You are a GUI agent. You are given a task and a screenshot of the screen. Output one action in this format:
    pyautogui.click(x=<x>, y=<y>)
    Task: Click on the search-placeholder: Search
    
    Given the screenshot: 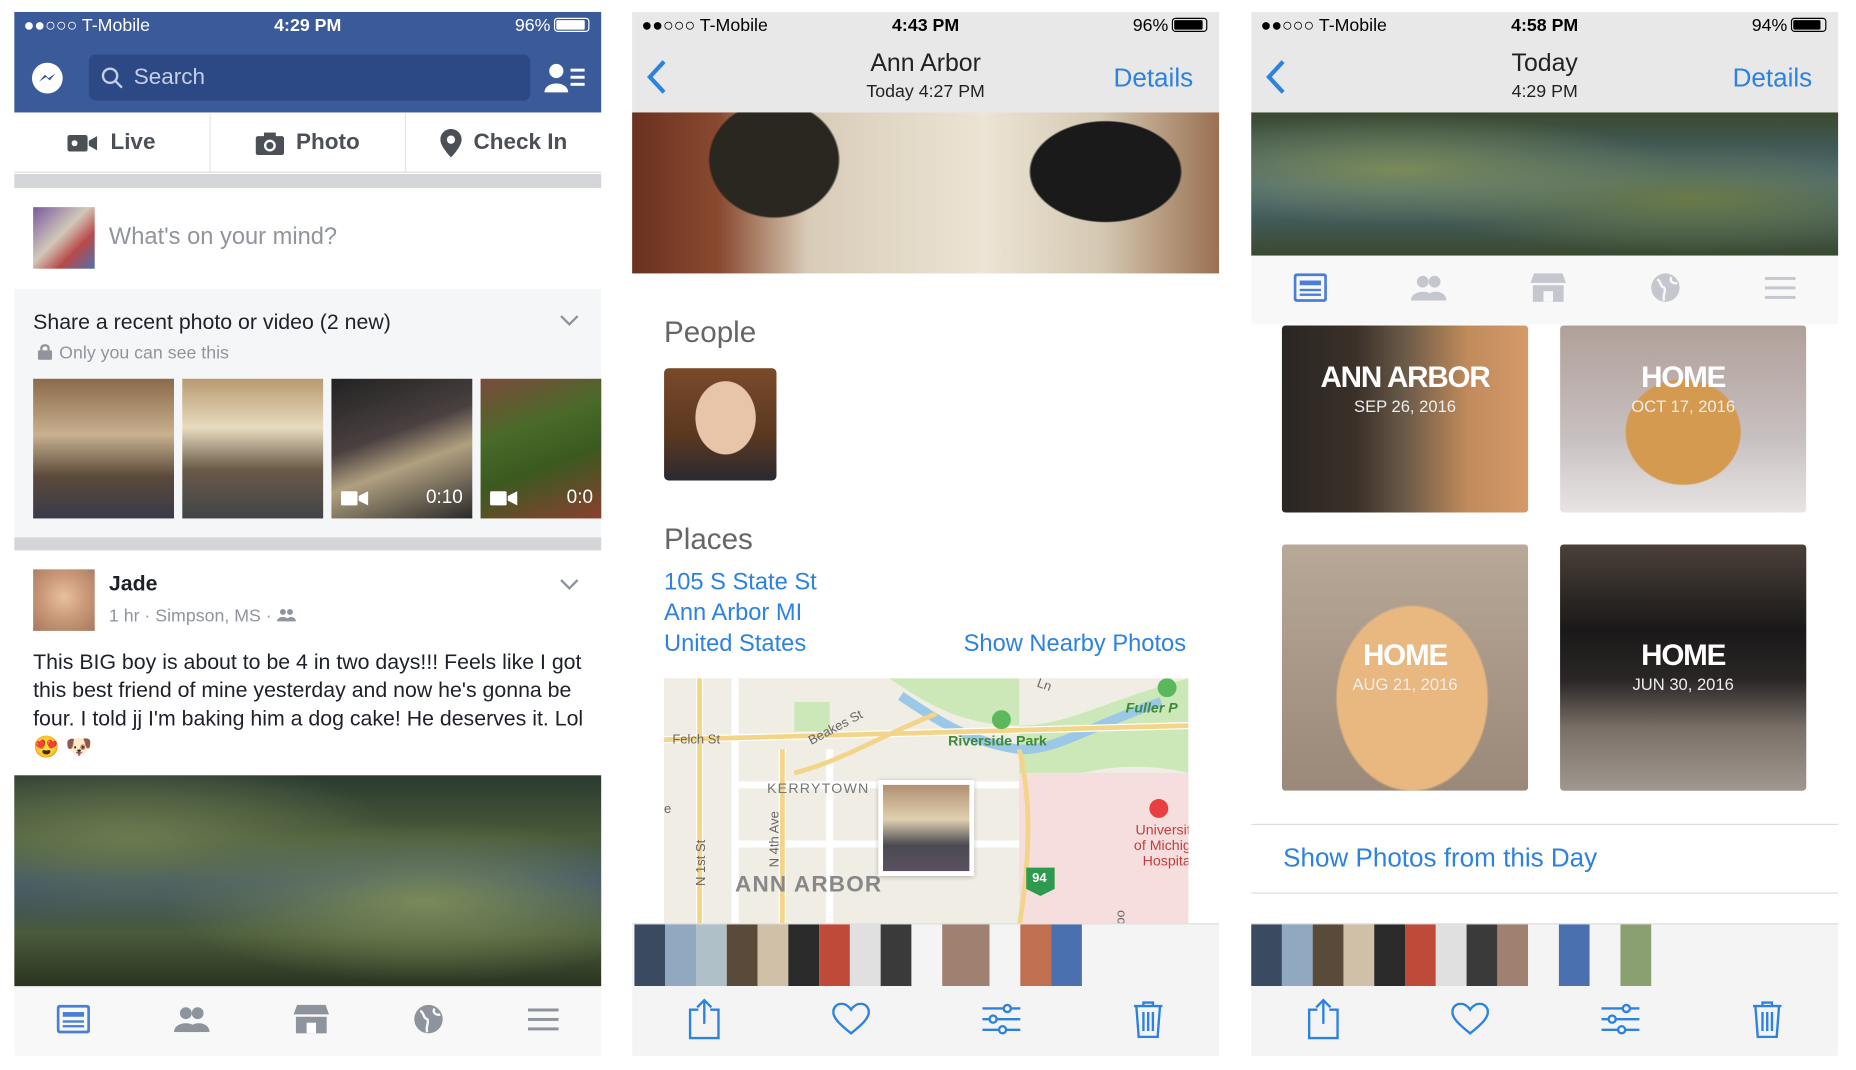 What is the action you would take?
    pyautogui.click(x=169, y=77)
    